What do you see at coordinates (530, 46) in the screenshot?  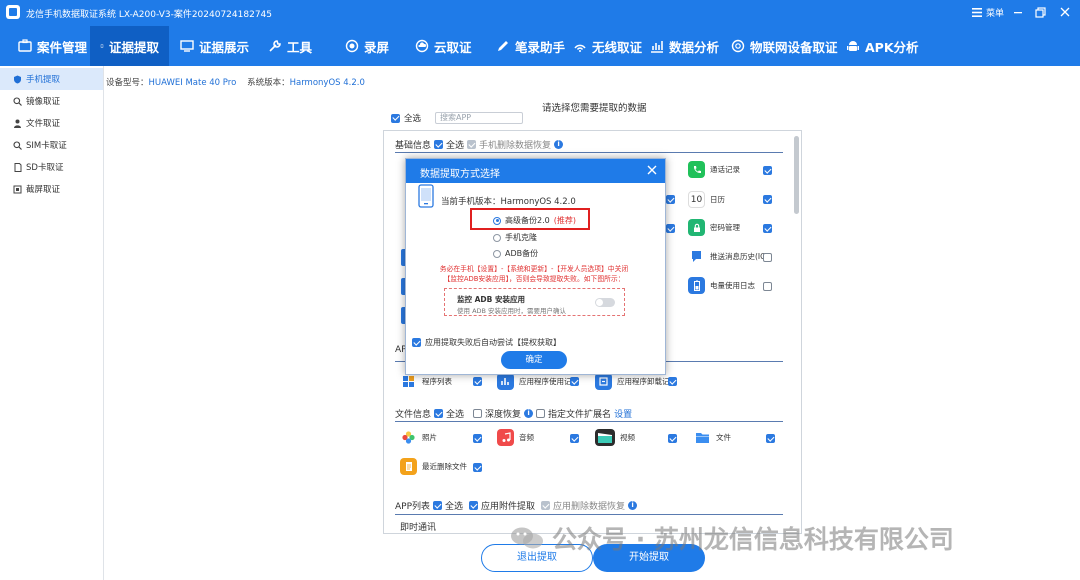 I see `nav-notes-assistant: 笔录助手` at bounding box center [530, 46].